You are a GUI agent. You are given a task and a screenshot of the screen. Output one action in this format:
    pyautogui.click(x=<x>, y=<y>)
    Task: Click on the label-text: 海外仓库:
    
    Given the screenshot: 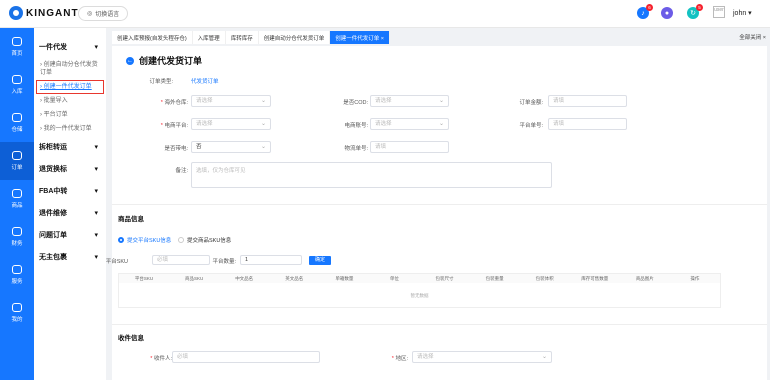 What is the action you would take?
    pyautogui.click(x=176, y=103)
    